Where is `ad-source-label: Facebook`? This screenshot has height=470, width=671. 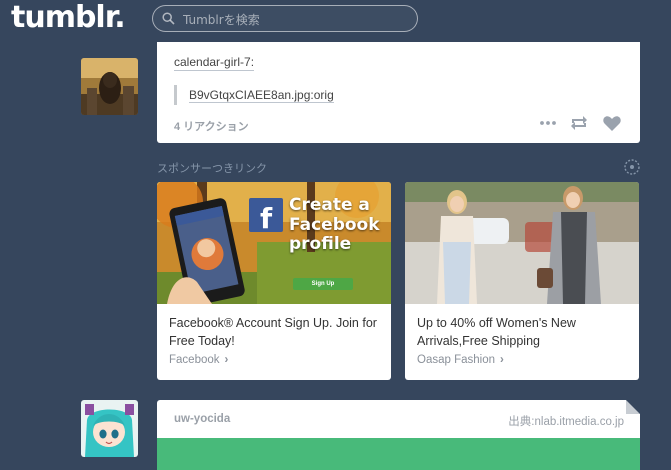 ad-source-label: Facebook is located at coordinates (194, 360).